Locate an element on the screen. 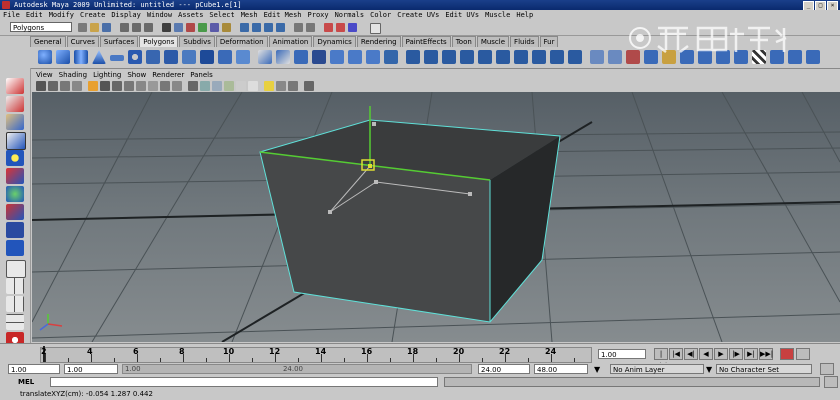  select-tool-icon is located at coordinates (15, 86).